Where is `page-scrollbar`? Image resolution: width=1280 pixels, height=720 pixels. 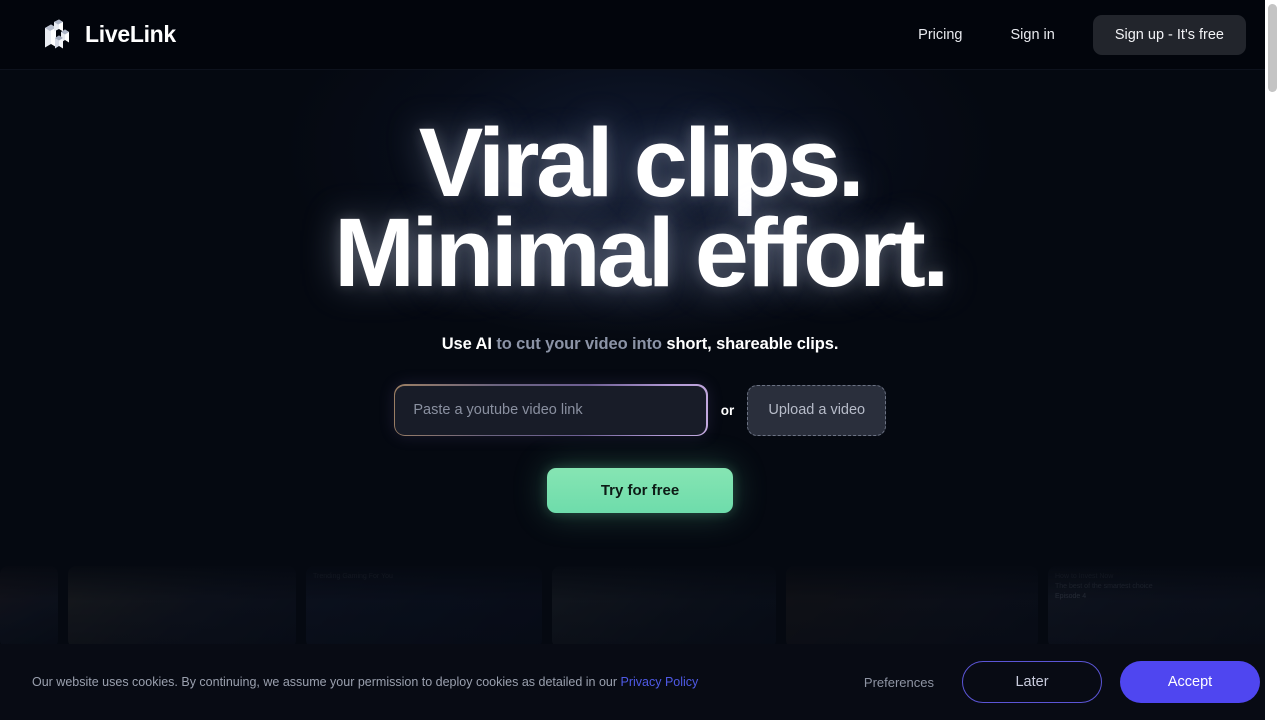 page-scrollbar is located at coordinates (1272, 360).